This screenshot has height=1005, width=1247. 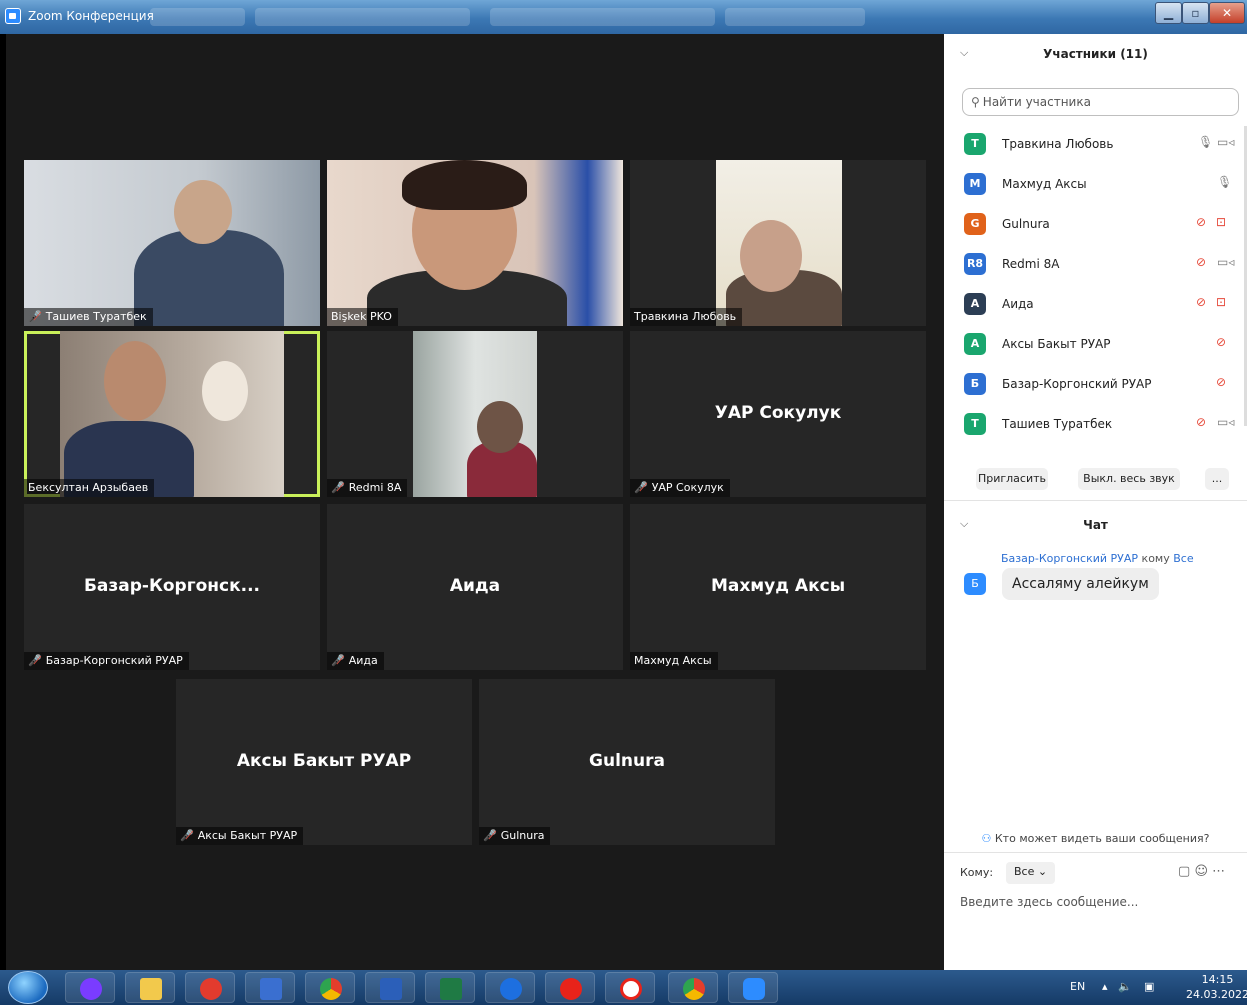 What do you see at coordinates (975, 144) in the screenshot?
I see `avatar: T` at bounding box center [975, 144].